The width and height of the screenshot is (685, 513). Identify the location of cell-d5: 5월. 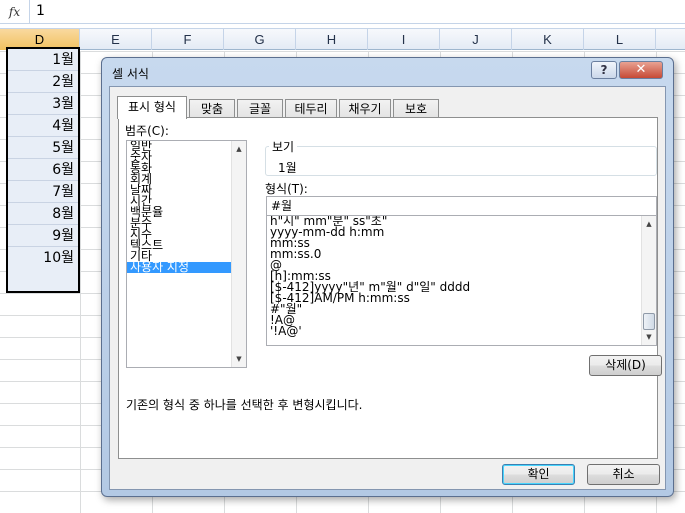
(43, 148).